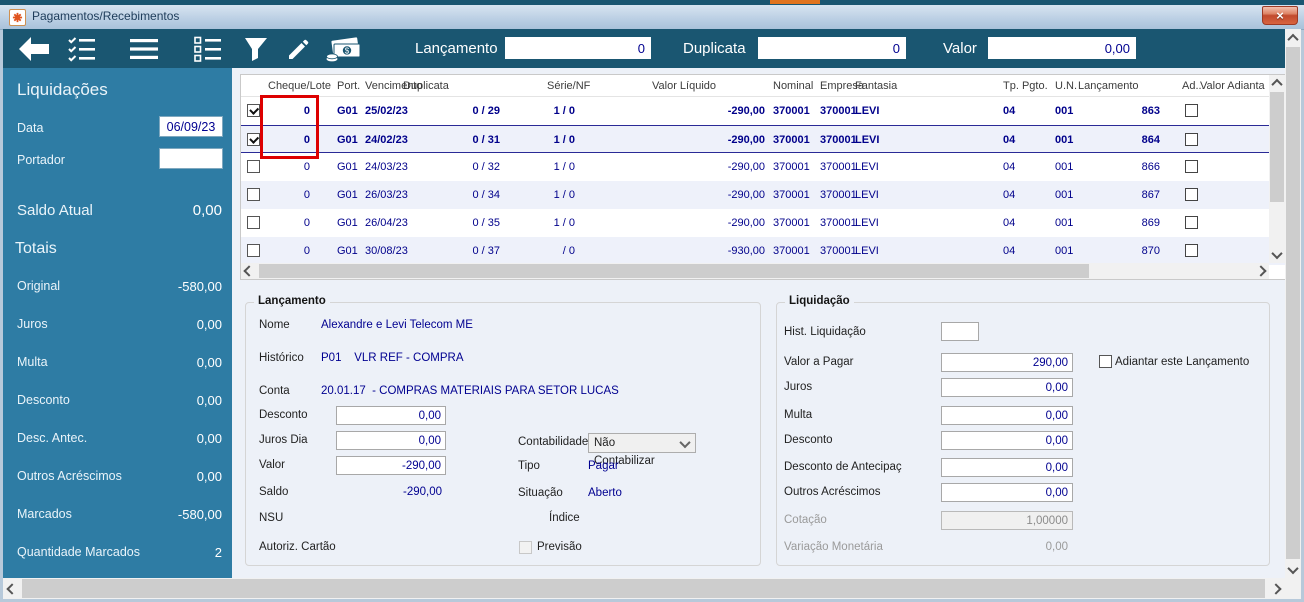  Describe the element at coordinates (249, 271) in the screenshot. I see `grid-scroll-left-button` at that location.